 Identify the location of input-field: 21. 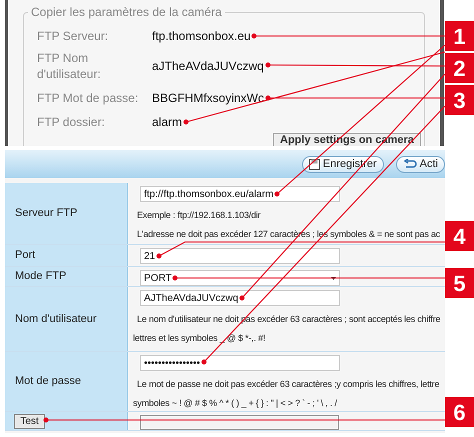
(240, 256).